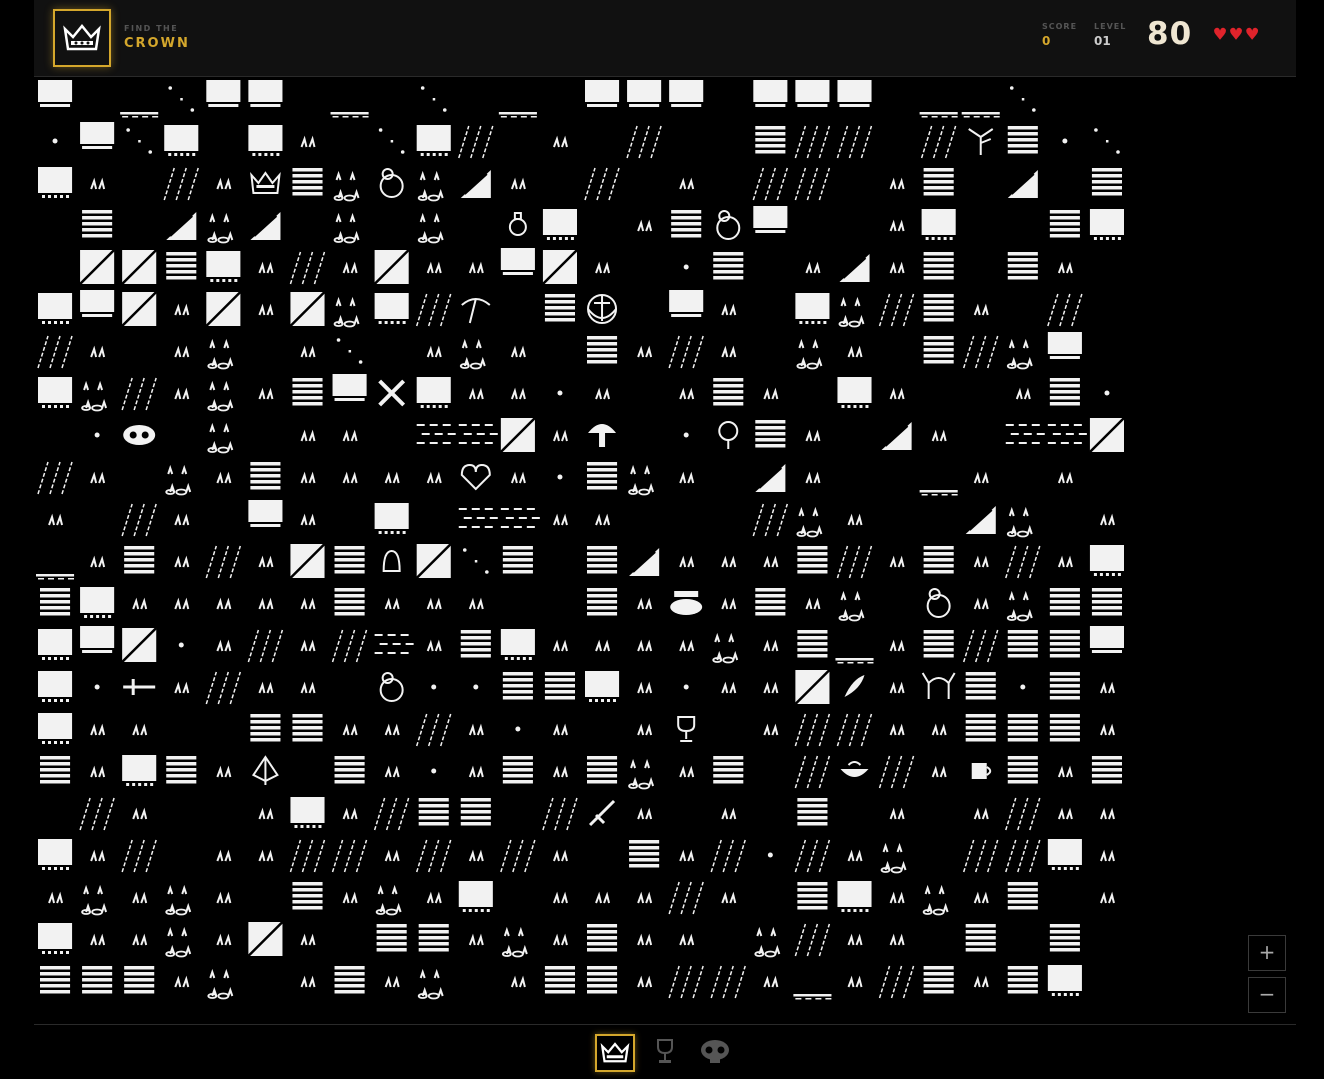 The width and height of the screenshot is (1324, 1079). I want to click on inventory-slot-crown, so click(615, 1053).